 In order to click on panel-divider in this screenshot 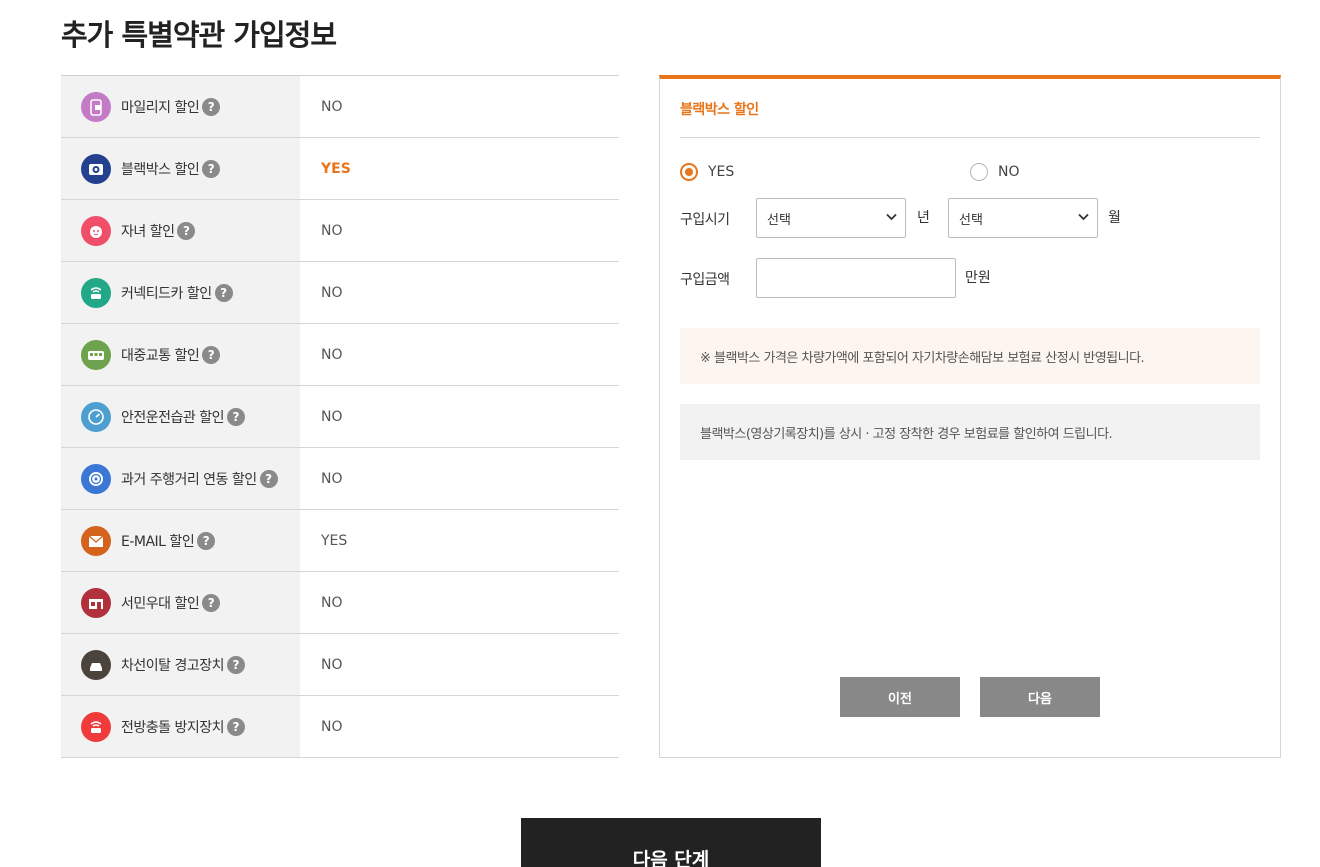, I will do `click(970, 137)`.